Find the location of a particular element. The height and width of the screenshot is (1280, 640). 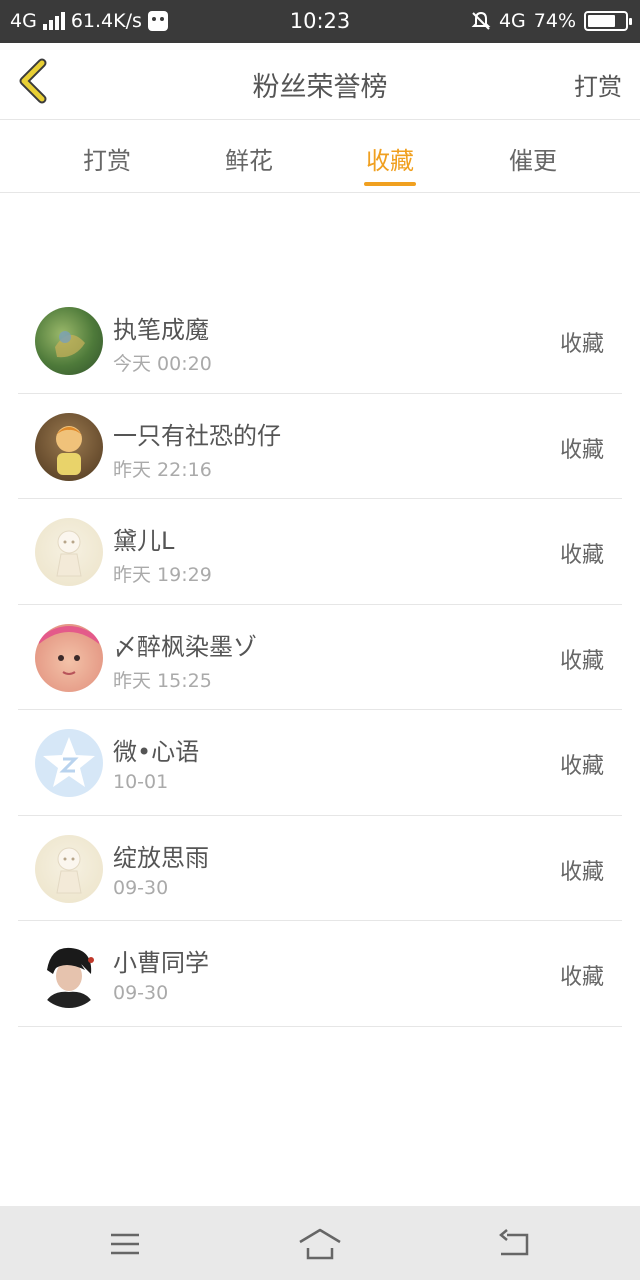

fan-time: 昨天 22:16 is located at coordinates (162, 469).